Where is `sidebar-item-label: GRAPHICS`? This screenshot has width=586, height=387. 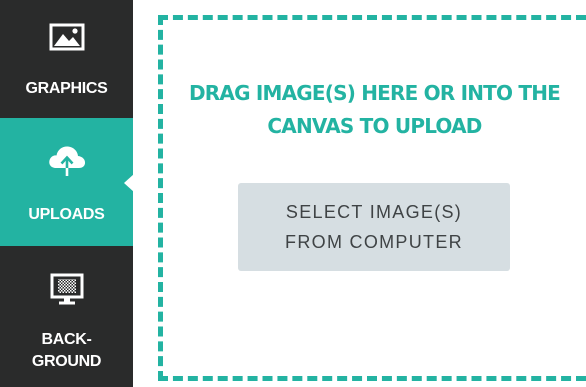
sidebar-item-label: GRAPHICS is located at coordinates (66, 88).